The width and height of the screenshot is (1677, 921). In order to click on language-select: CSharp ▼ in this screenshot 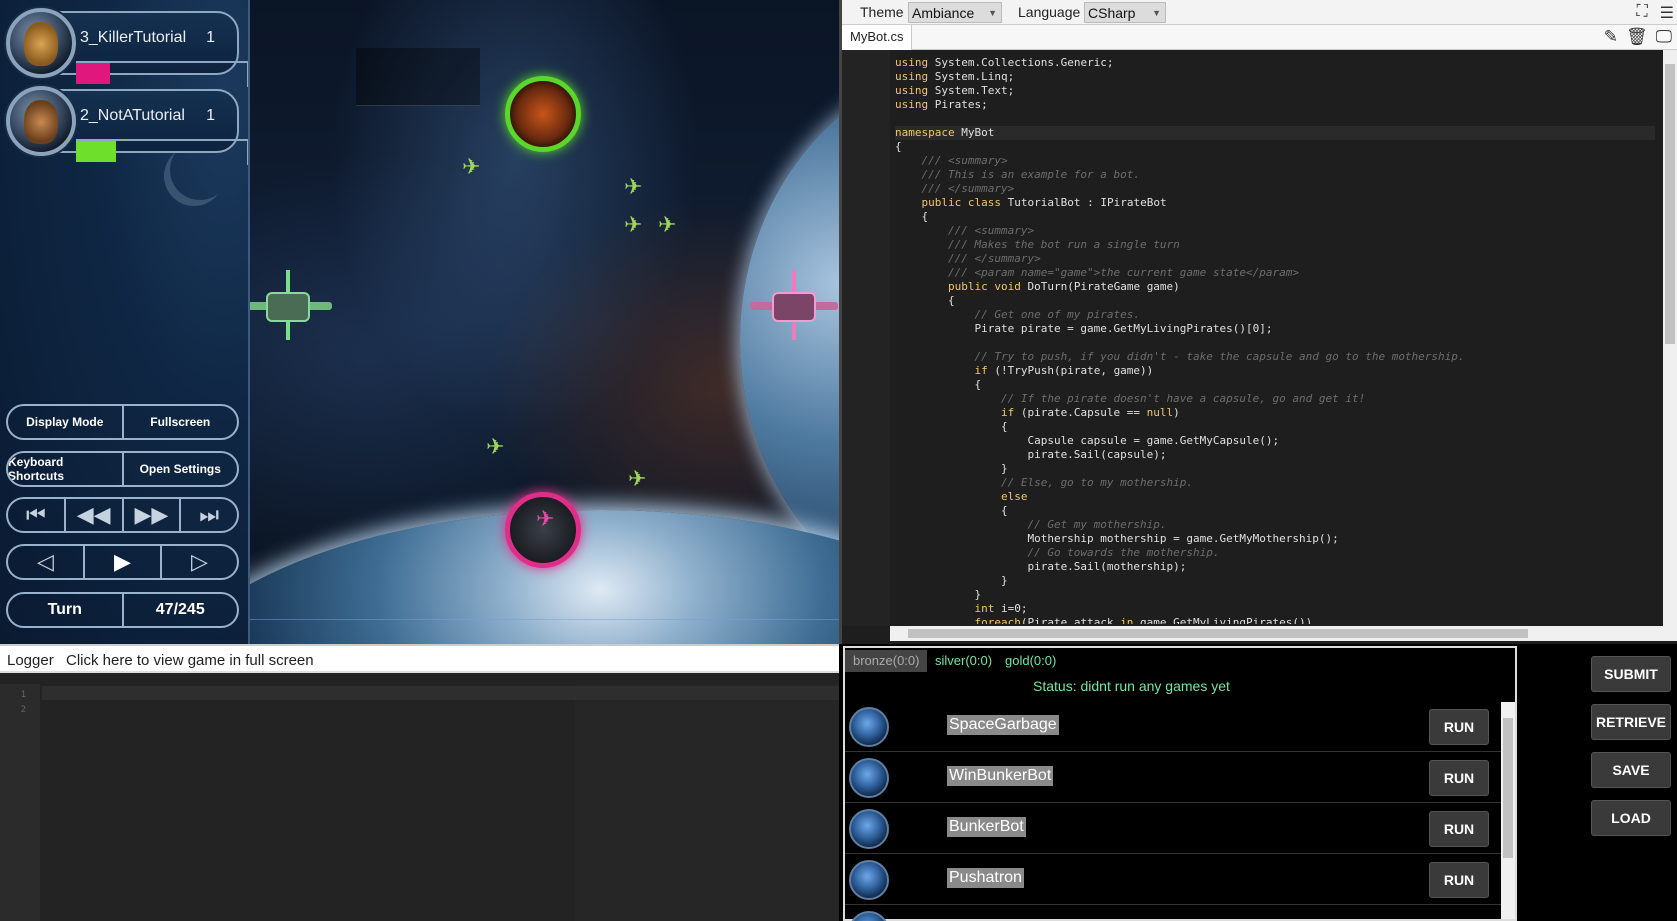, I will do `click(1125, 12)`.